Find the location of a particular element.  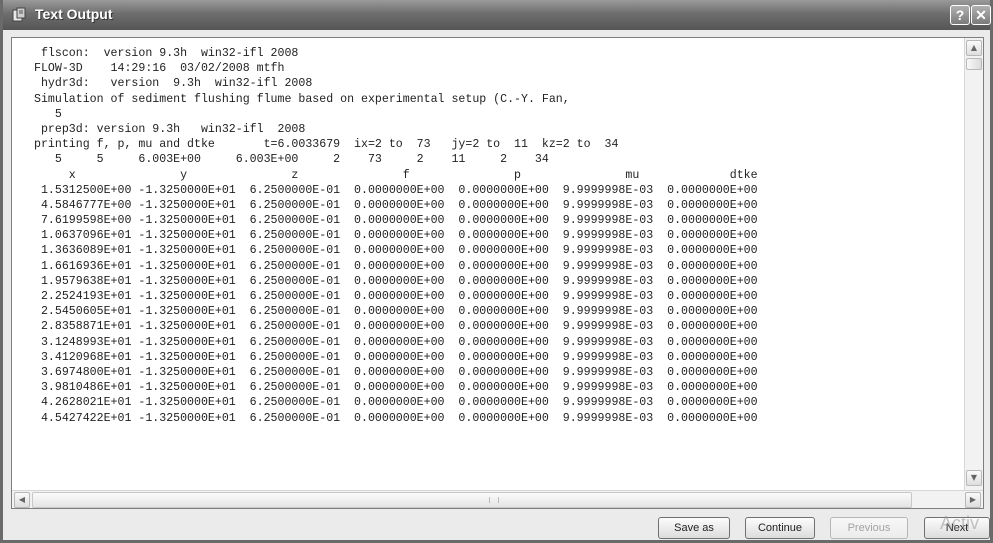

output-line: flscon: version 9.3h win32-ifl 2008 is located at coordinates (166, 53).